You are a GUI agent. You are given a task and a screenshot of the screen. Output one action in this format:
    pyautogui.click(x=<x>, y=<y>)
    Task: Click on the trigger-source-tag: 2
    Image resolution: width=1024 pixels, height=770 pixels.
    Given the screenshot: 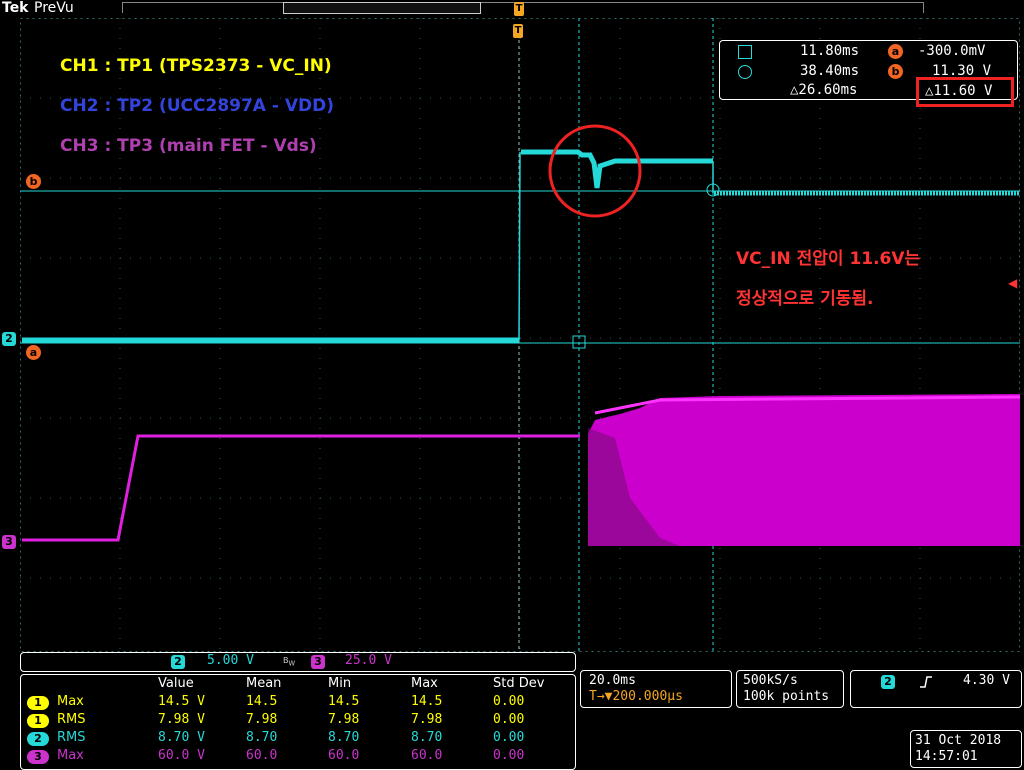 What is the action you would take?
    pyautogui.click(x=888, y=682)
    